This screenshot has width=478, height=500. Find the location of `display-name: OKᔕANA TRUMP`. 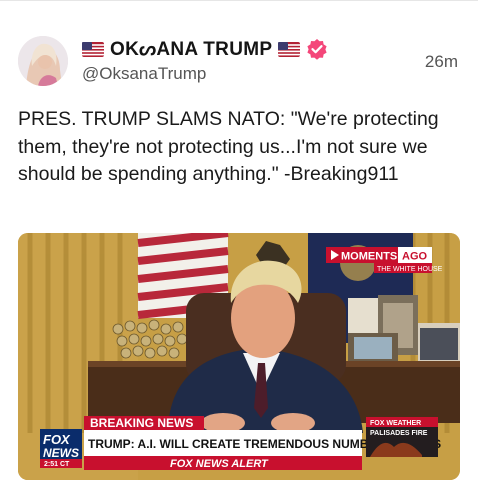

display-name: OKᔕANA TRUMP is located at coordinates (191, 49).